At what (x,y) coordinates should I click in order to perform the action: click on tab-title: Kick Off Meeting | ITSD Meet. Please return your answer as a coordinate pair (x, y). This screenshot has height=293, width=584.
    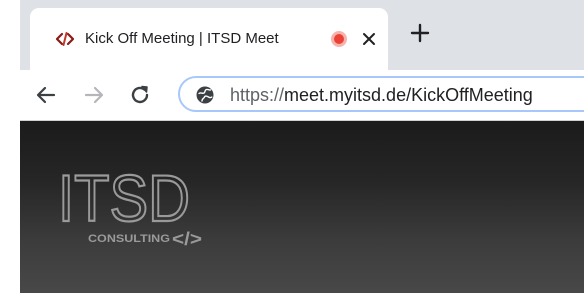
    Looking at the image, I should click on (182, 38).